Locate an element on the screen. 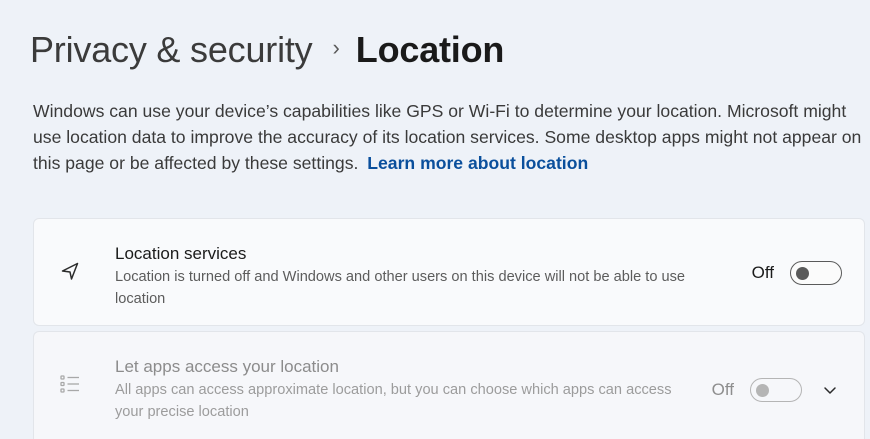  app-location-access-toggle-group: Off is located at coordinates (775, 390).